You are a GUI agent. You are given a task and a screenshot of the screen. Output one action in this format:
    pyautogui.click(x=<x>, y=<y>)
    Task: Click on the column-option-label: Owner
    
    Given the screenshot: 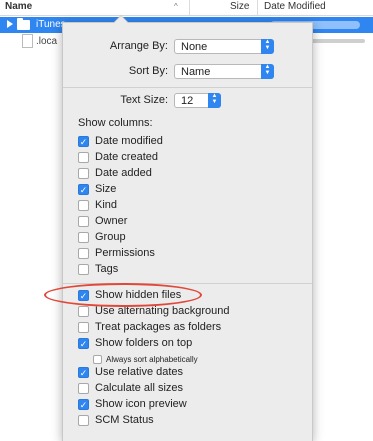 What is the action you would take?
    pyautogui.click(x=111, y=221)
    